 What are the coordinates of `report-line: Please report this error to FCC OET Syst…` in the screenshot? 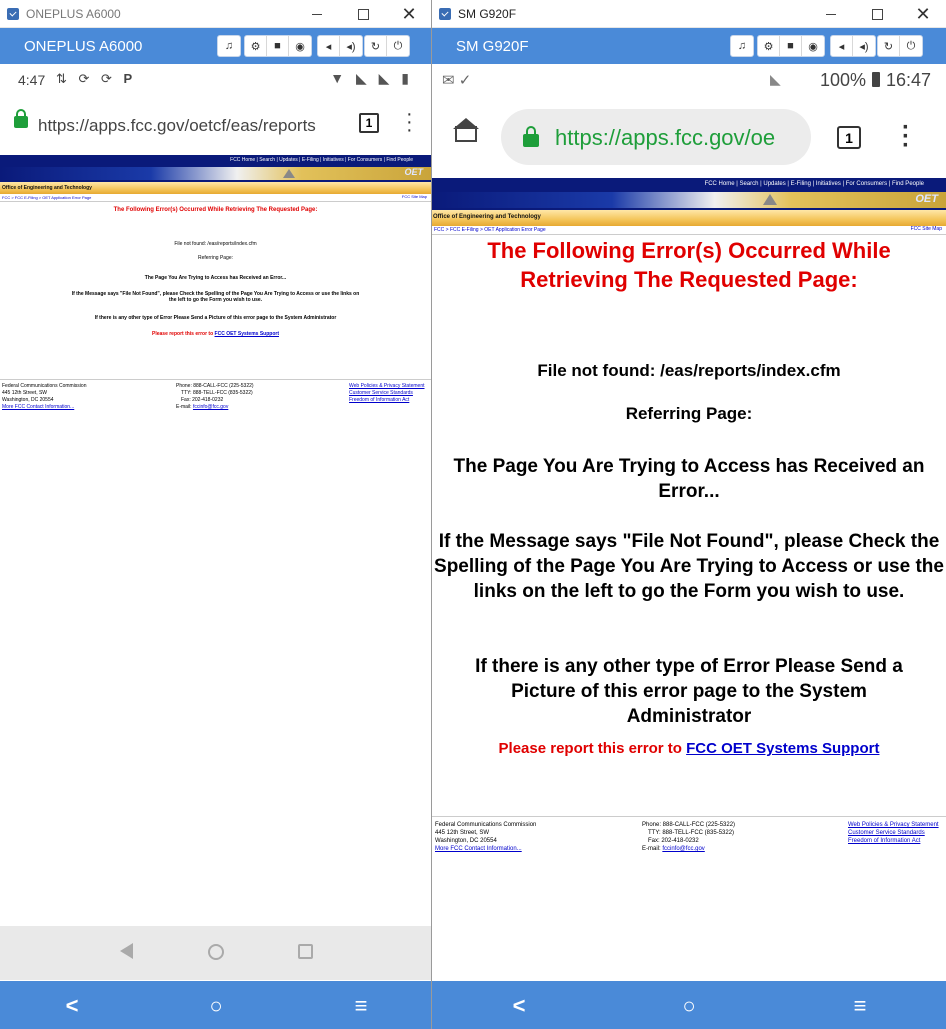 It's located at (215, 334).